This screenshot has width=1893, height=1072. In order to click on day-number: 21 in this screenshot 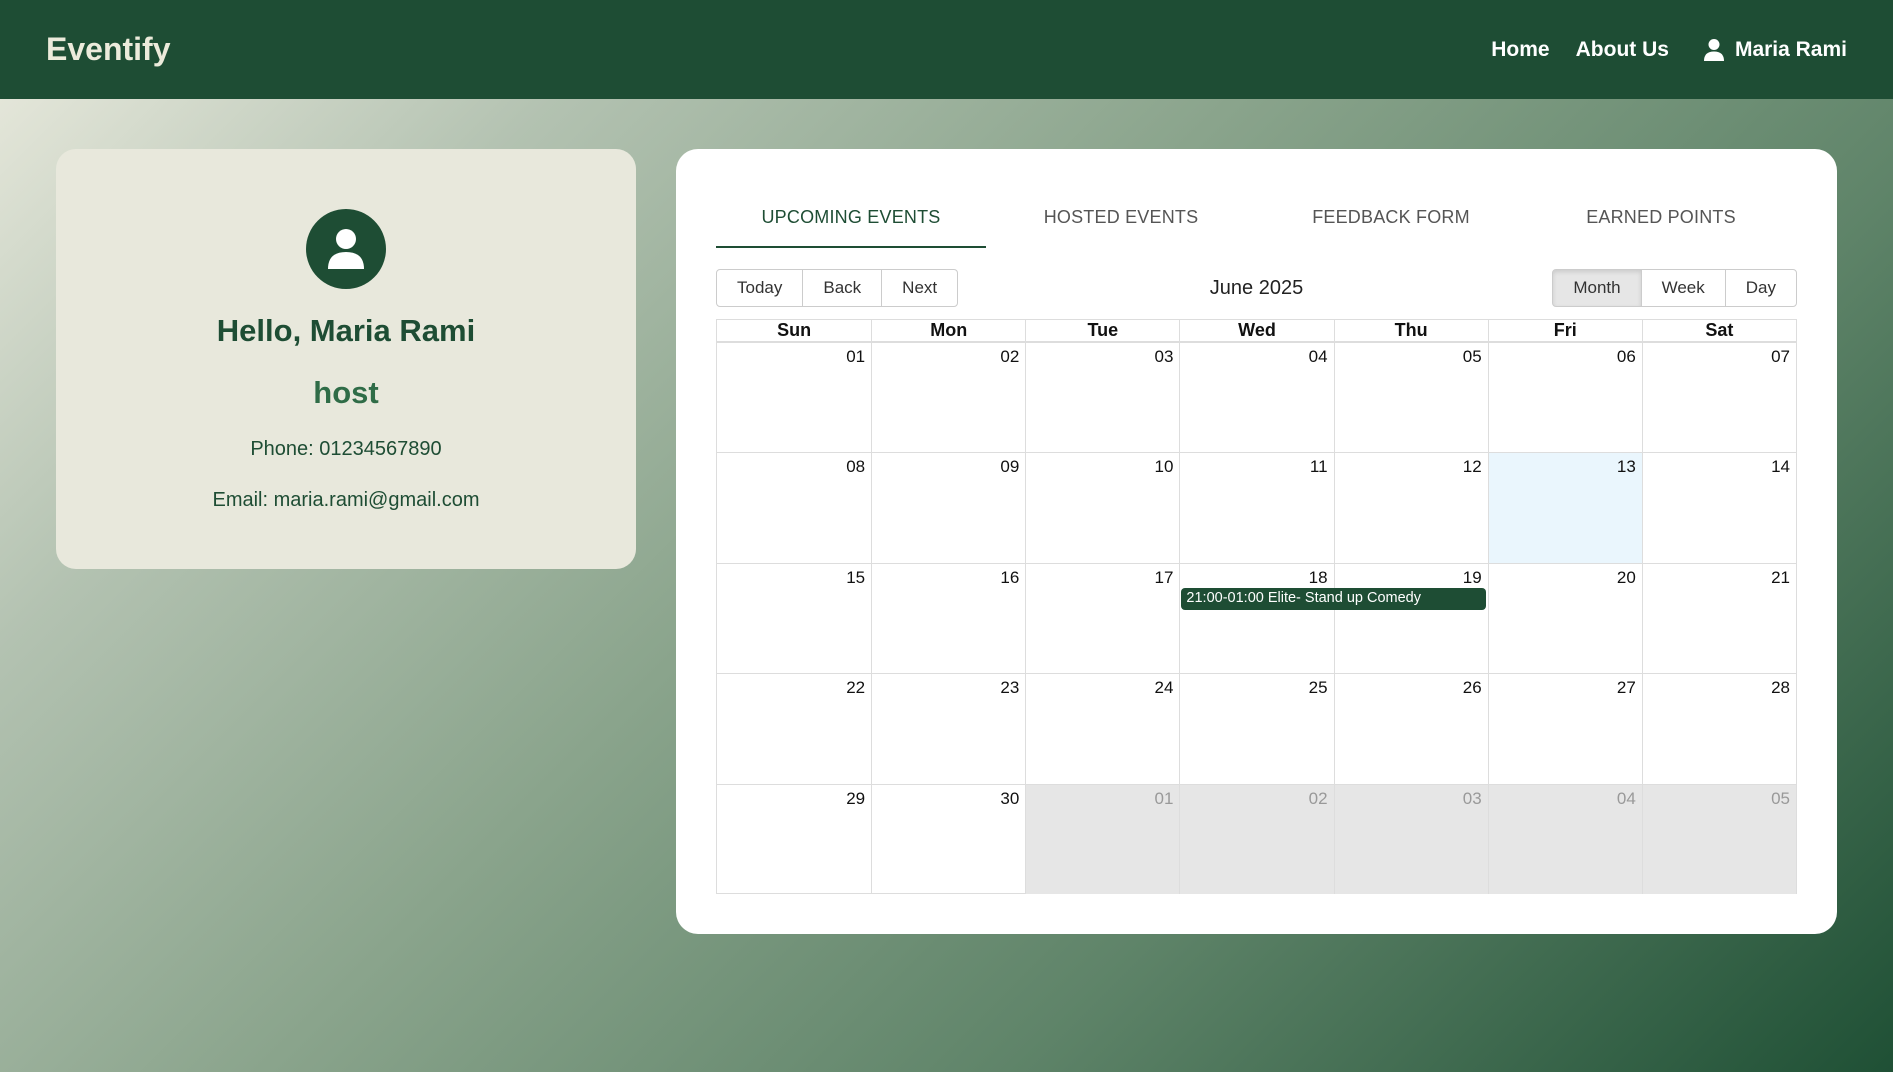, I will do `click(1780, 578)`.